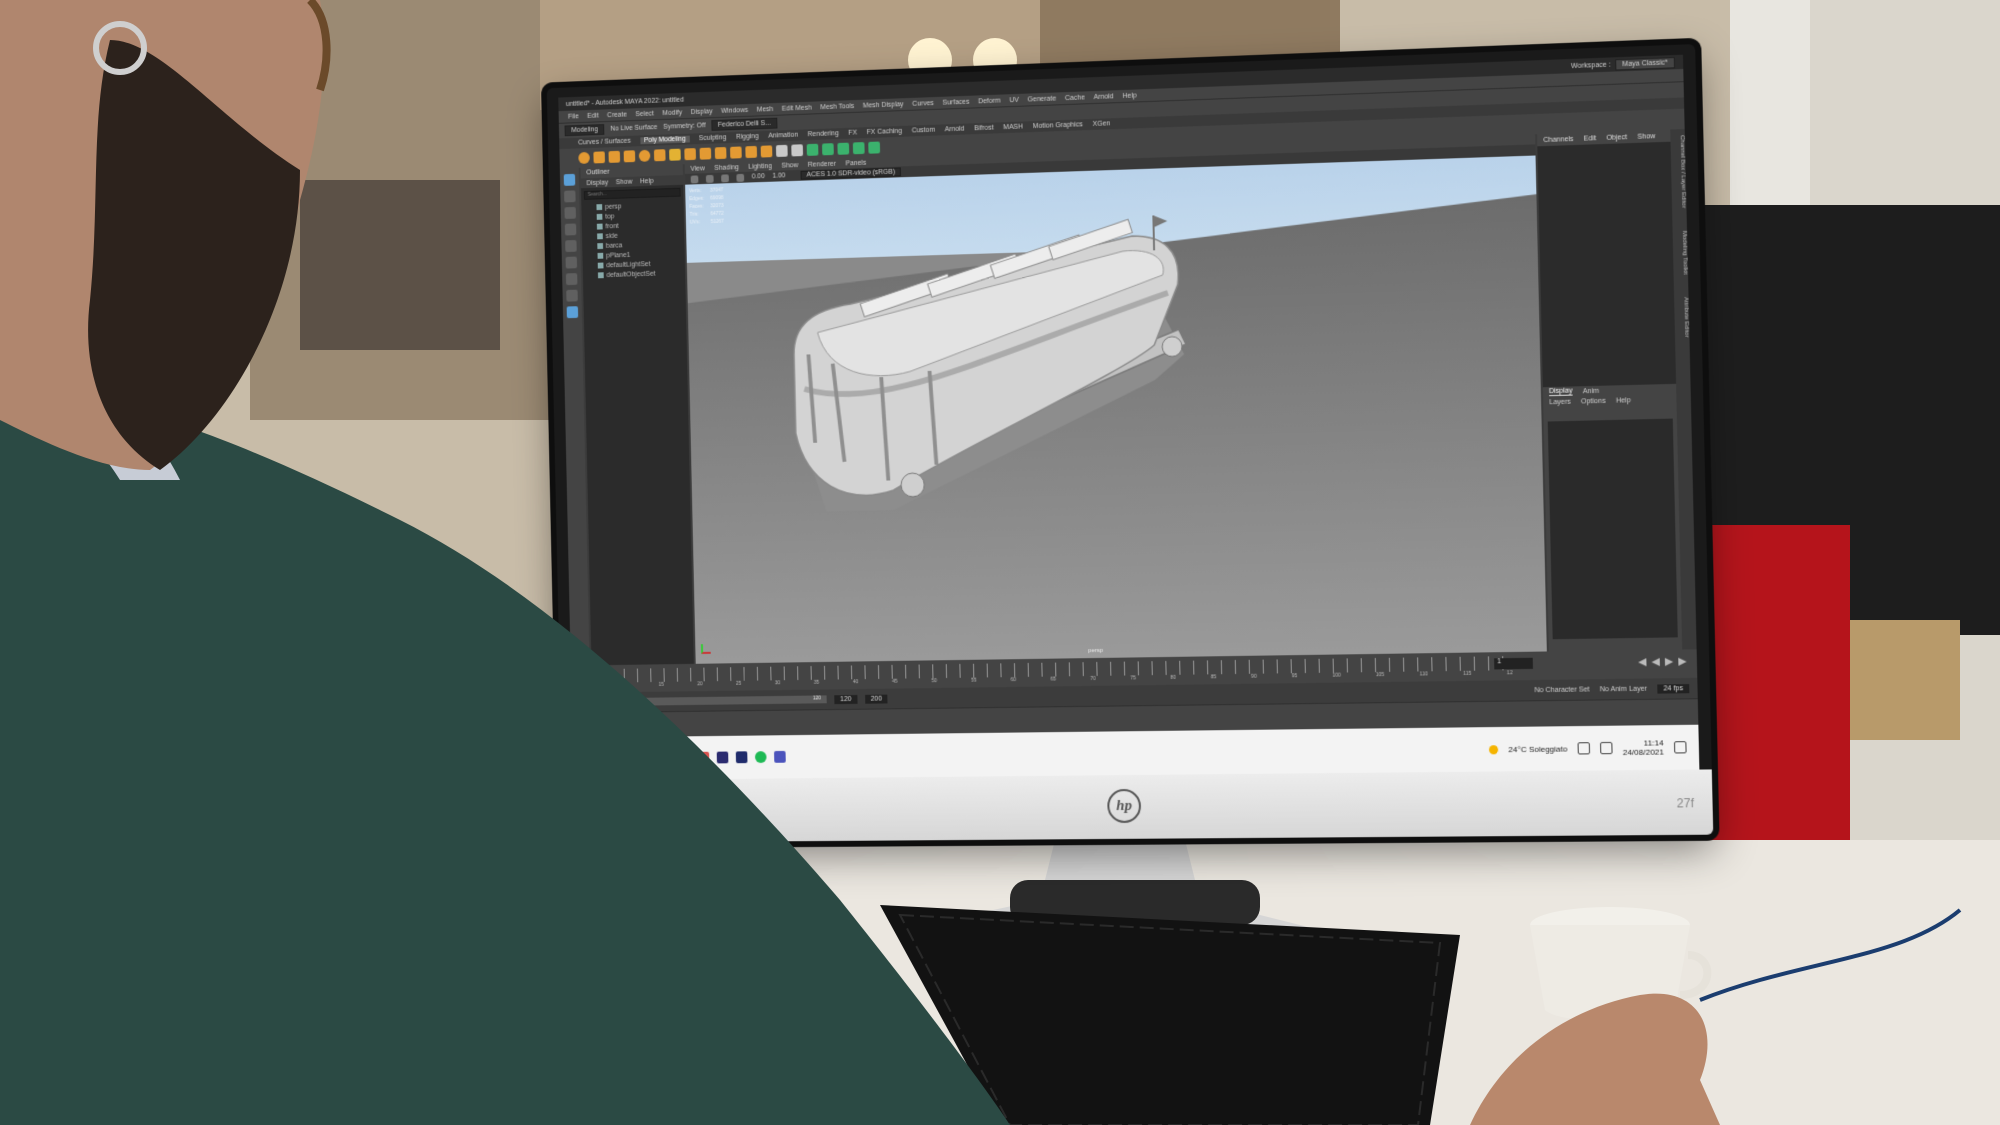  I want to click on teams-icon, so click(780, 756).